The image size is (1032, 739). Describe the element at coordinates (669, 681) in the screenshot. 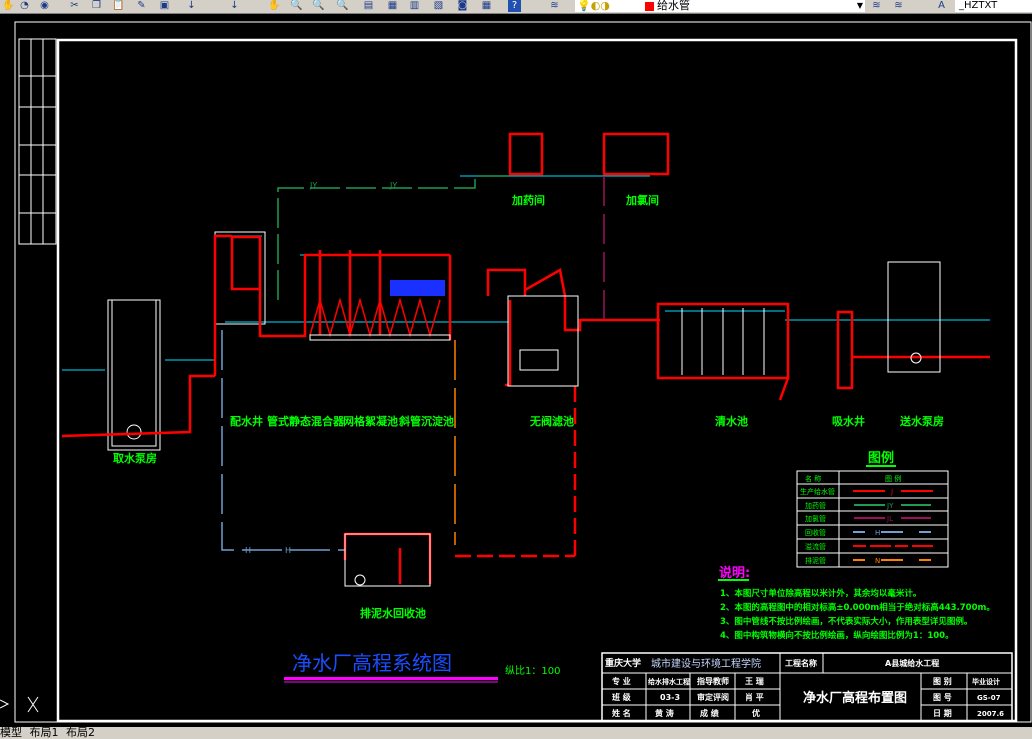

I see `major-value: 给水排水工程` at that location.